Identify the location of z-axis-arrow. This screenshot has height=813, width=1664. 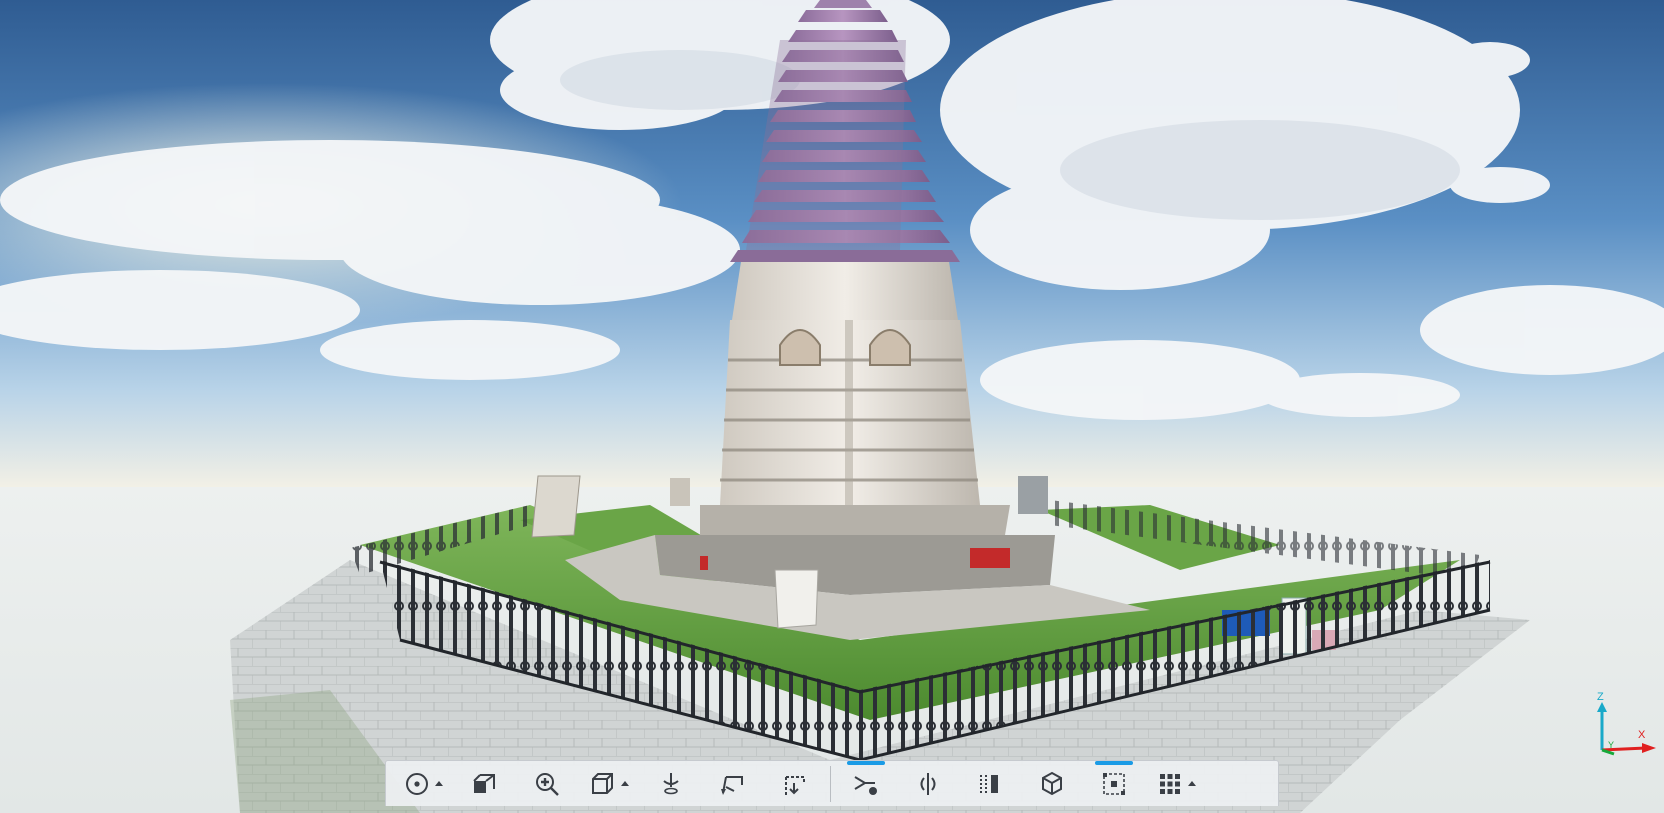
(1602, 707).